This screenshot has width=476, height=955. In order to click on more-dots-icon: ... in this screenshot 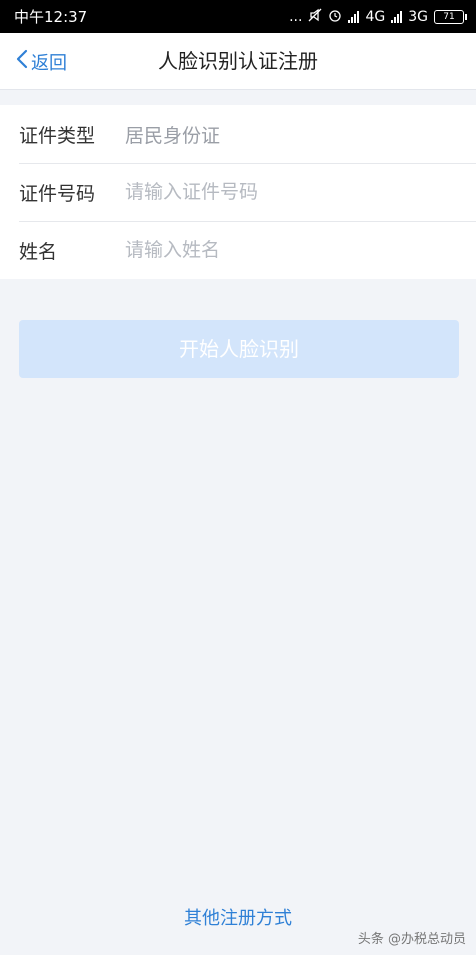, I will do `click(296, 16)`.